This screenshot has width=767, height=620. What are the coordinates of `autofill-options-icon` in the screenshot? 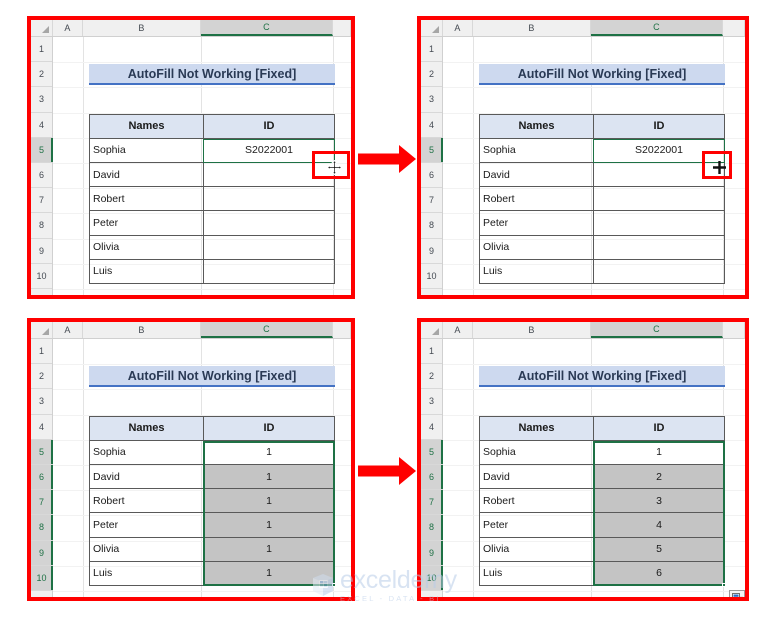 It's located at (737, 593).